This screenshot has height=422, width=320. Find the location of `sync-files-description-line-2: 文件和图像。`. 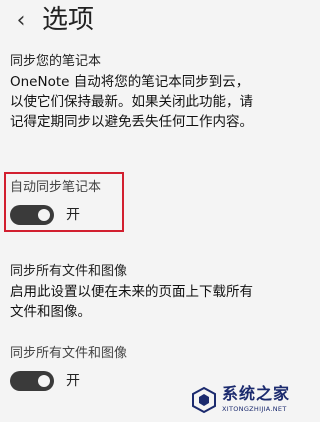

sync-files-description-line-2: 文件和图像。 is located at coordinates (50, 312).